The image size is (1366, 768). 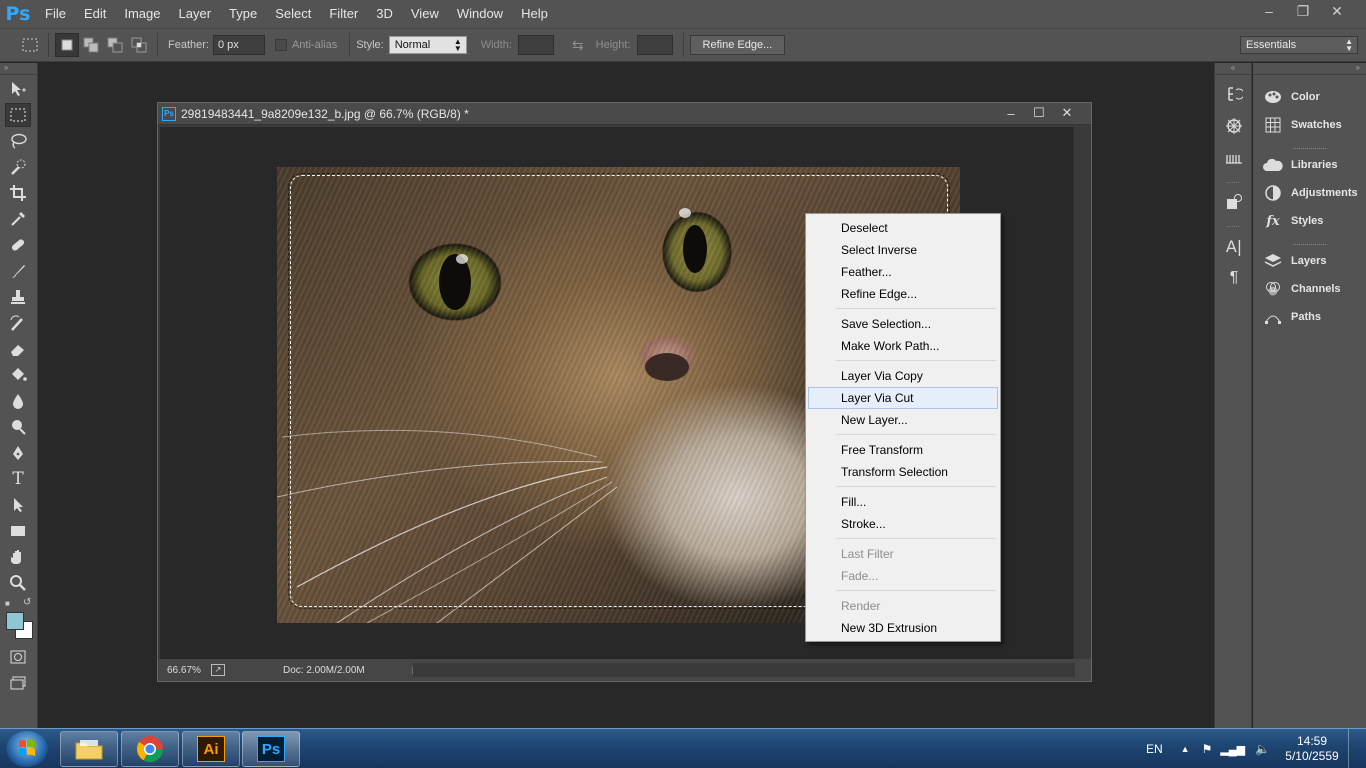 I want to click on history-icon, so click(x=1234, y=94).